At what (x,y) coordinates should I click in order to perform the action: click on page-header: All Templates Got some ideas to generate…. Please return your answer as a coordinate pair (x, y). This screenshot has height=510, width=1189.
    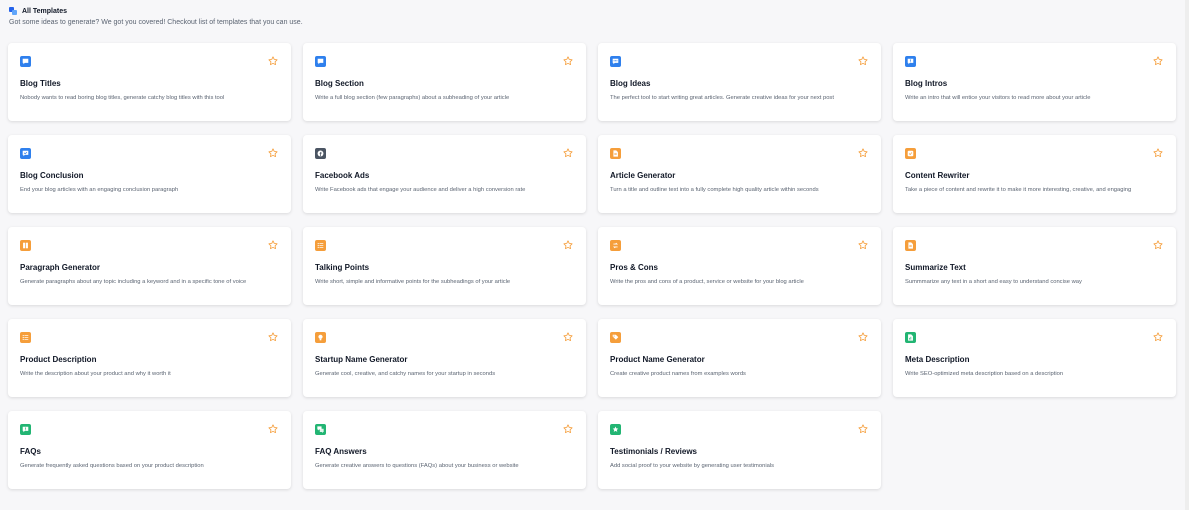
    Looking at the image, I should click on (156, 16).